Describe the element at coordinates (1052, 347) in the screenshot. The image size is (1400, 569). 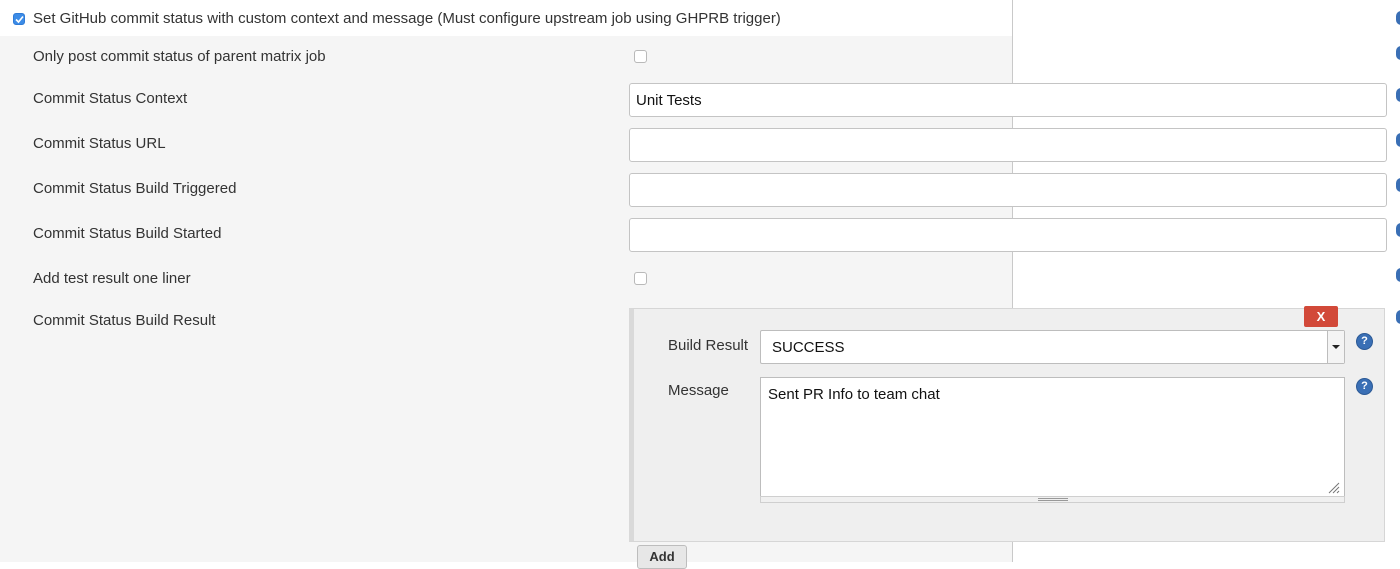
I see `build-result-select: SUCCESS` at that location.